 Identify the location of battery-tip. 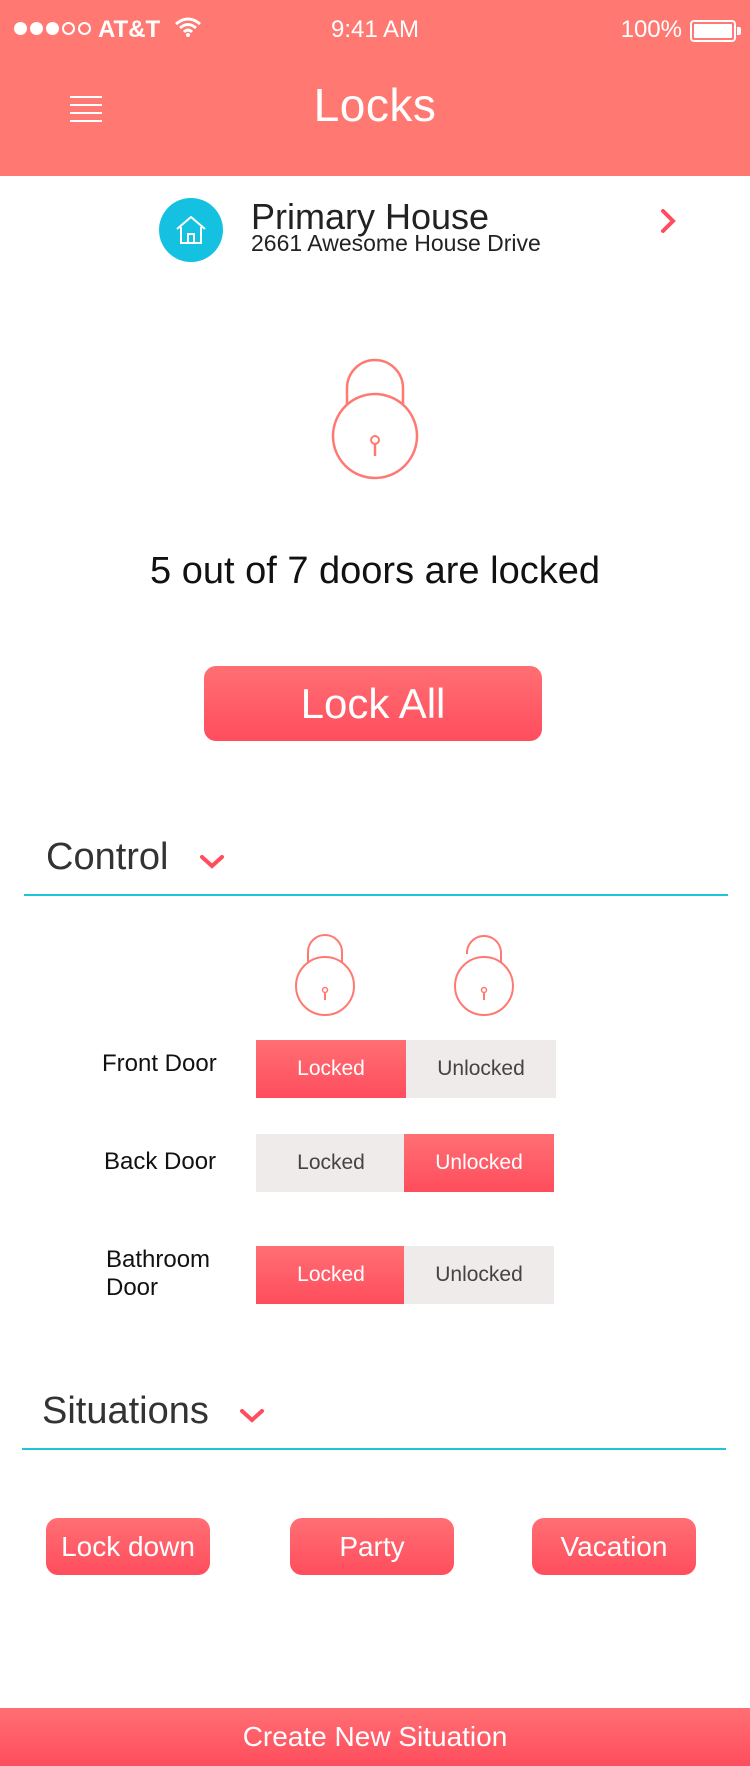
(739, 31).